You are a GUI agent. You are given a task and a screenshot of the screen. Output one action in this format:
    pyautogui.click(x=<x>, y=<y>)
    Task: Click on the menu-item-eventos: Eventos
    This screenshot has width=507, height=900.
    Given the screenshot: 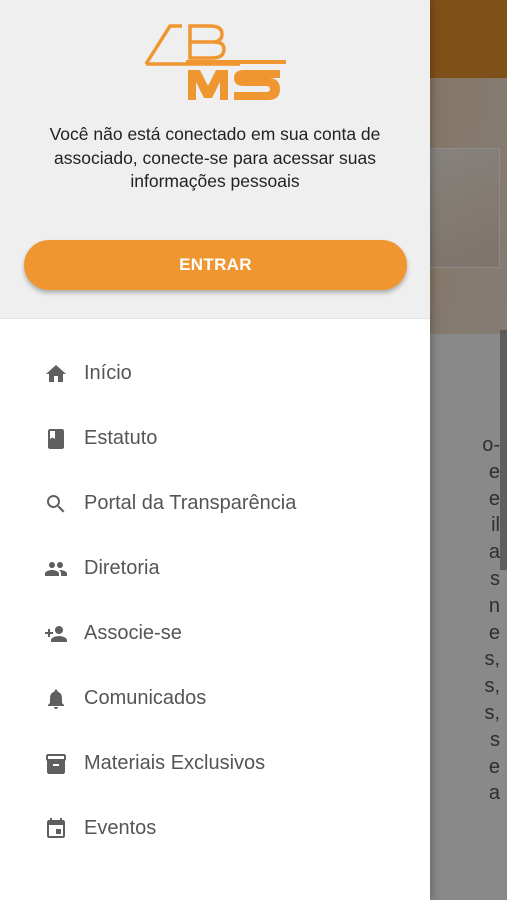 What is the action you would take?
    pyautogui.click(x=215, y=828)
    